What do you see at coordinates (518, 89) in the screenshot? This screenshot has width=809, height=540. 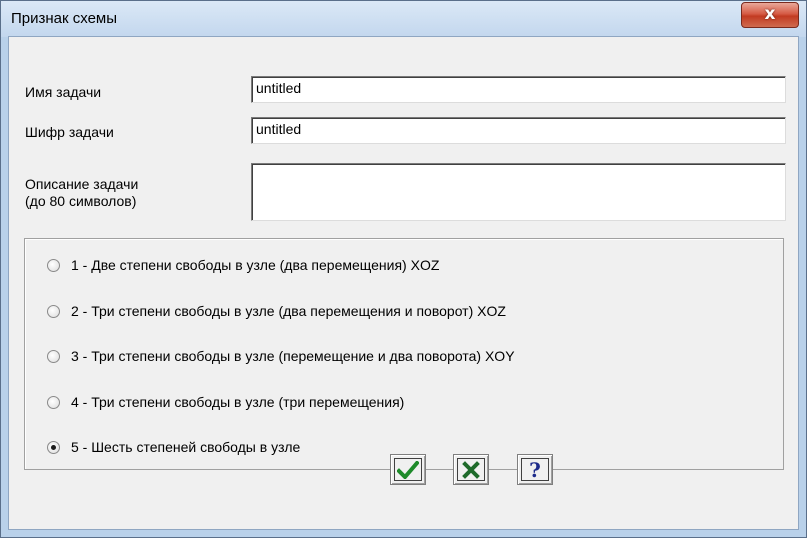 I see `task-name-input: untitled` at bounding box center [518, 89].